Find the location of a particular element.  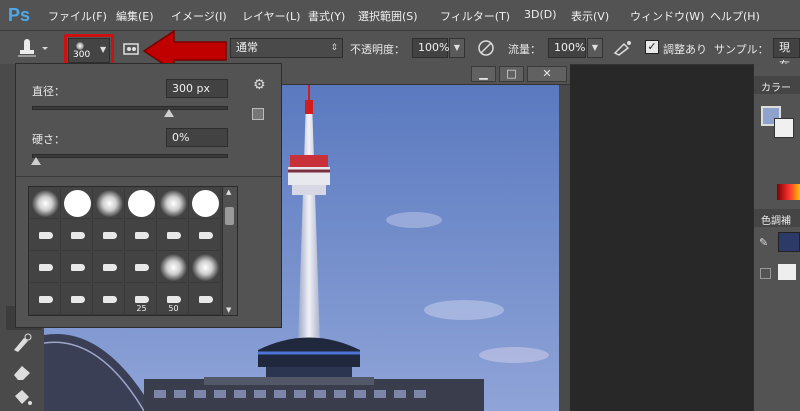

diameter-slider is located at coordinates (130, 108).